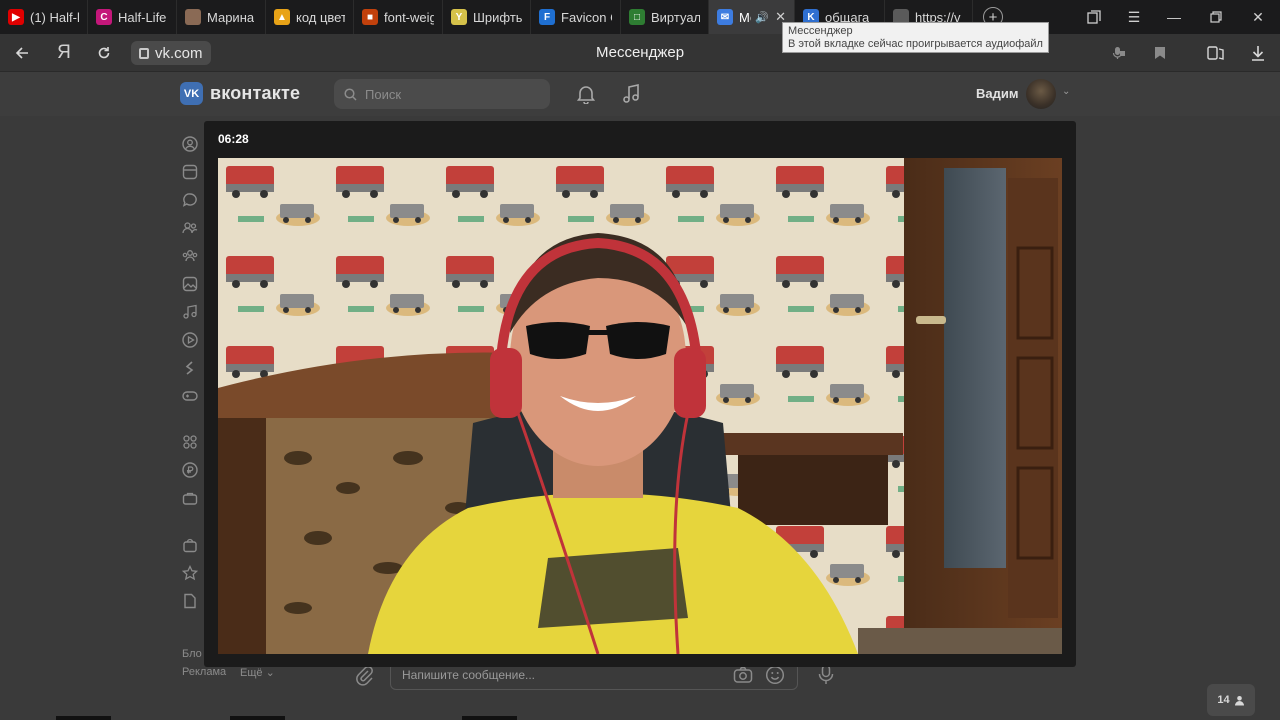 Image resolution: width=1280 pixels, height=720 pixels. What do you see at coordinates (233, 139) in the screenshot?
I see `call-timer: 06:28` at bounding box center [233, 139].